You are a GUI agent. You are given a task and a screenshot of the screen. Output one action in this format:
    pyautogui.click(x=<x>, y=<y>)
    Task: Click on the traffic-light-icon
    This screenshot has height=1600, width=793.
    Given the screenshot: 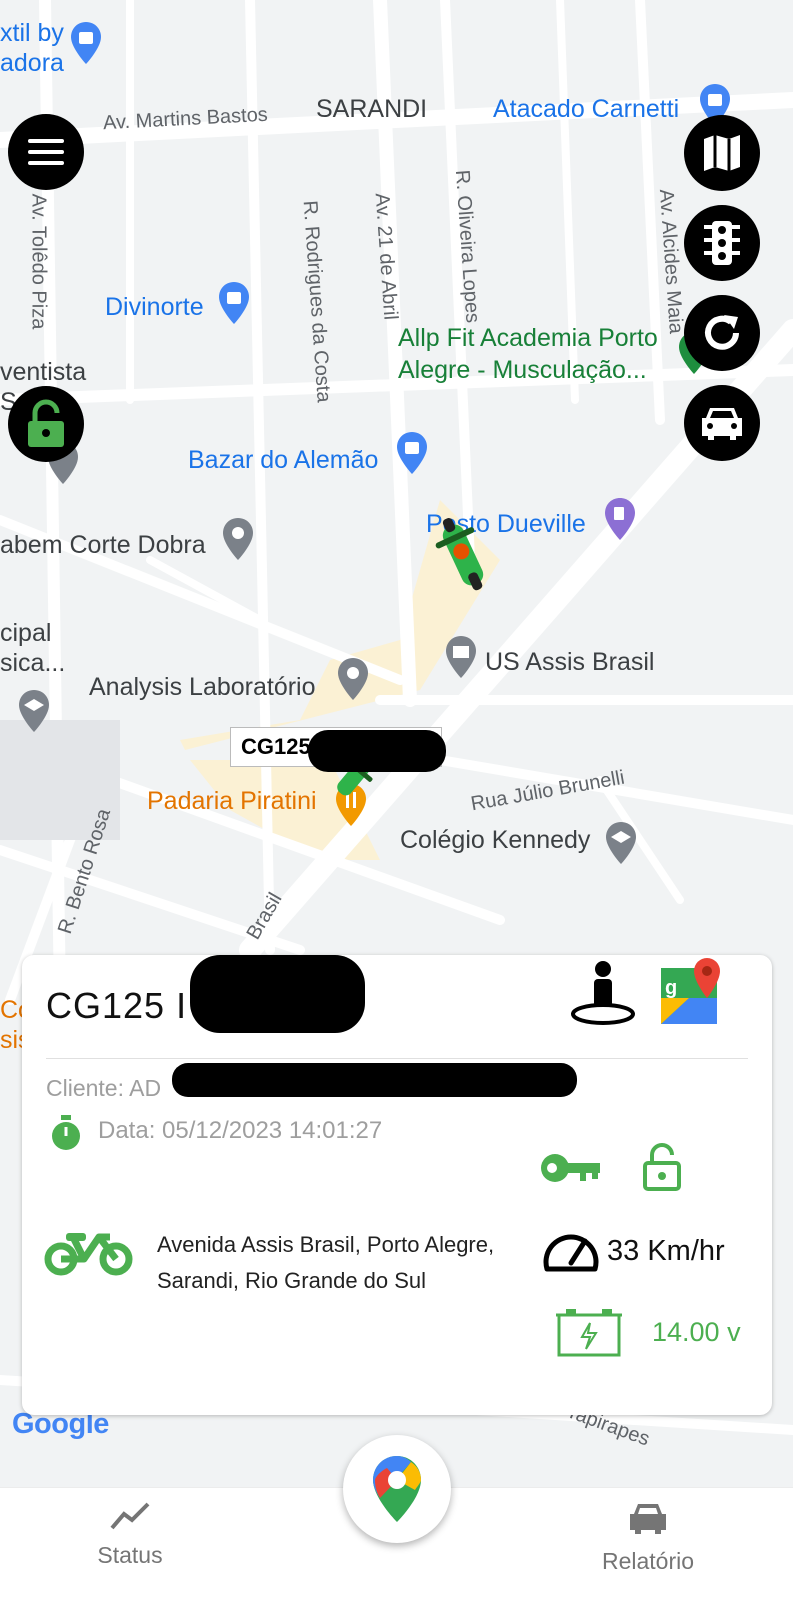 What is the action you would take?
    pyautogui.click(x=722, y=243)
    